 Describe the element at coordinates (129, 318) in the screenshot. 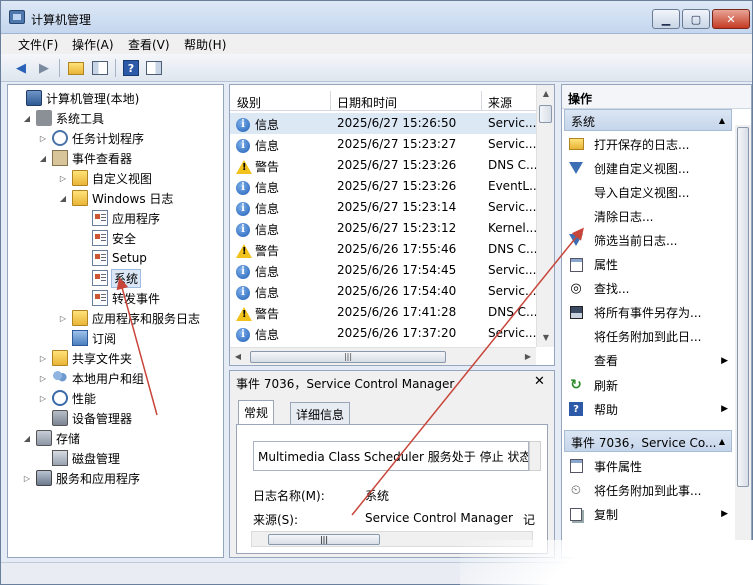

I see `tree-node: ▷ 应用程序和服务日志` at that location.